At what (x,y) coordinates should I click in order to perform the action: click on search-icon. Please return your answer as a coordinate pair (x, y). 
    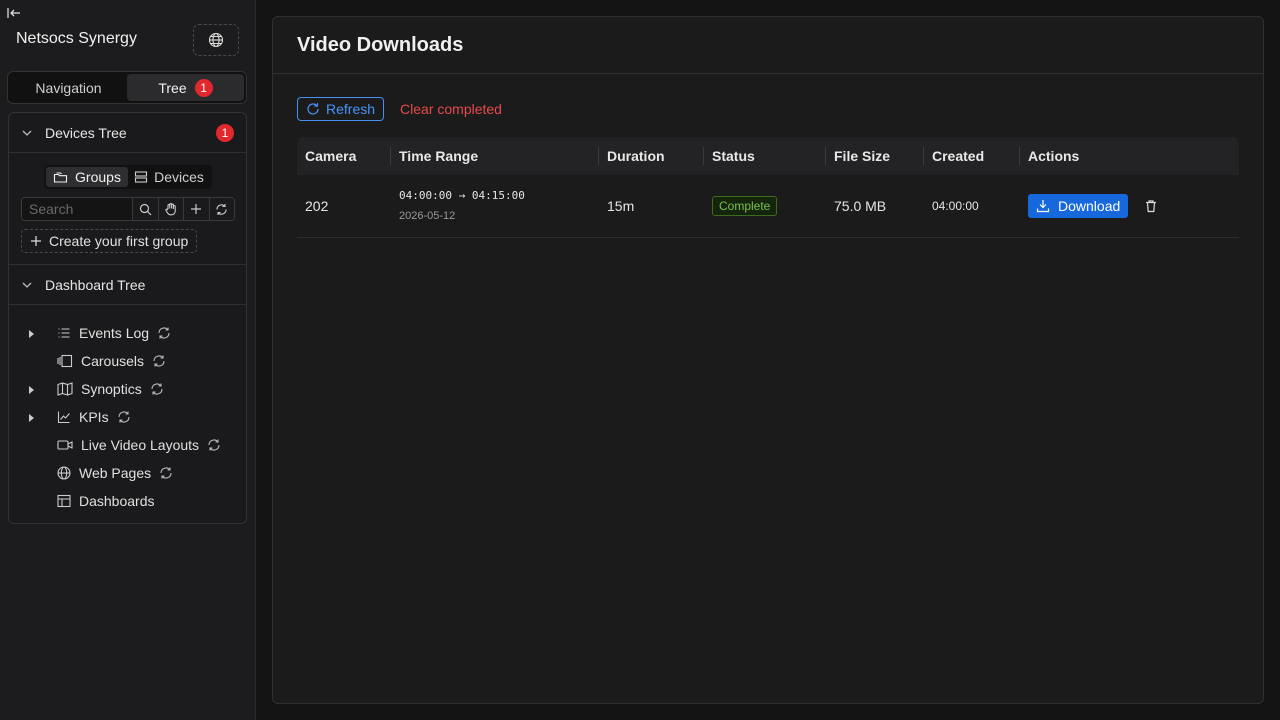
    Looking at the image, I should click on (145, 209).